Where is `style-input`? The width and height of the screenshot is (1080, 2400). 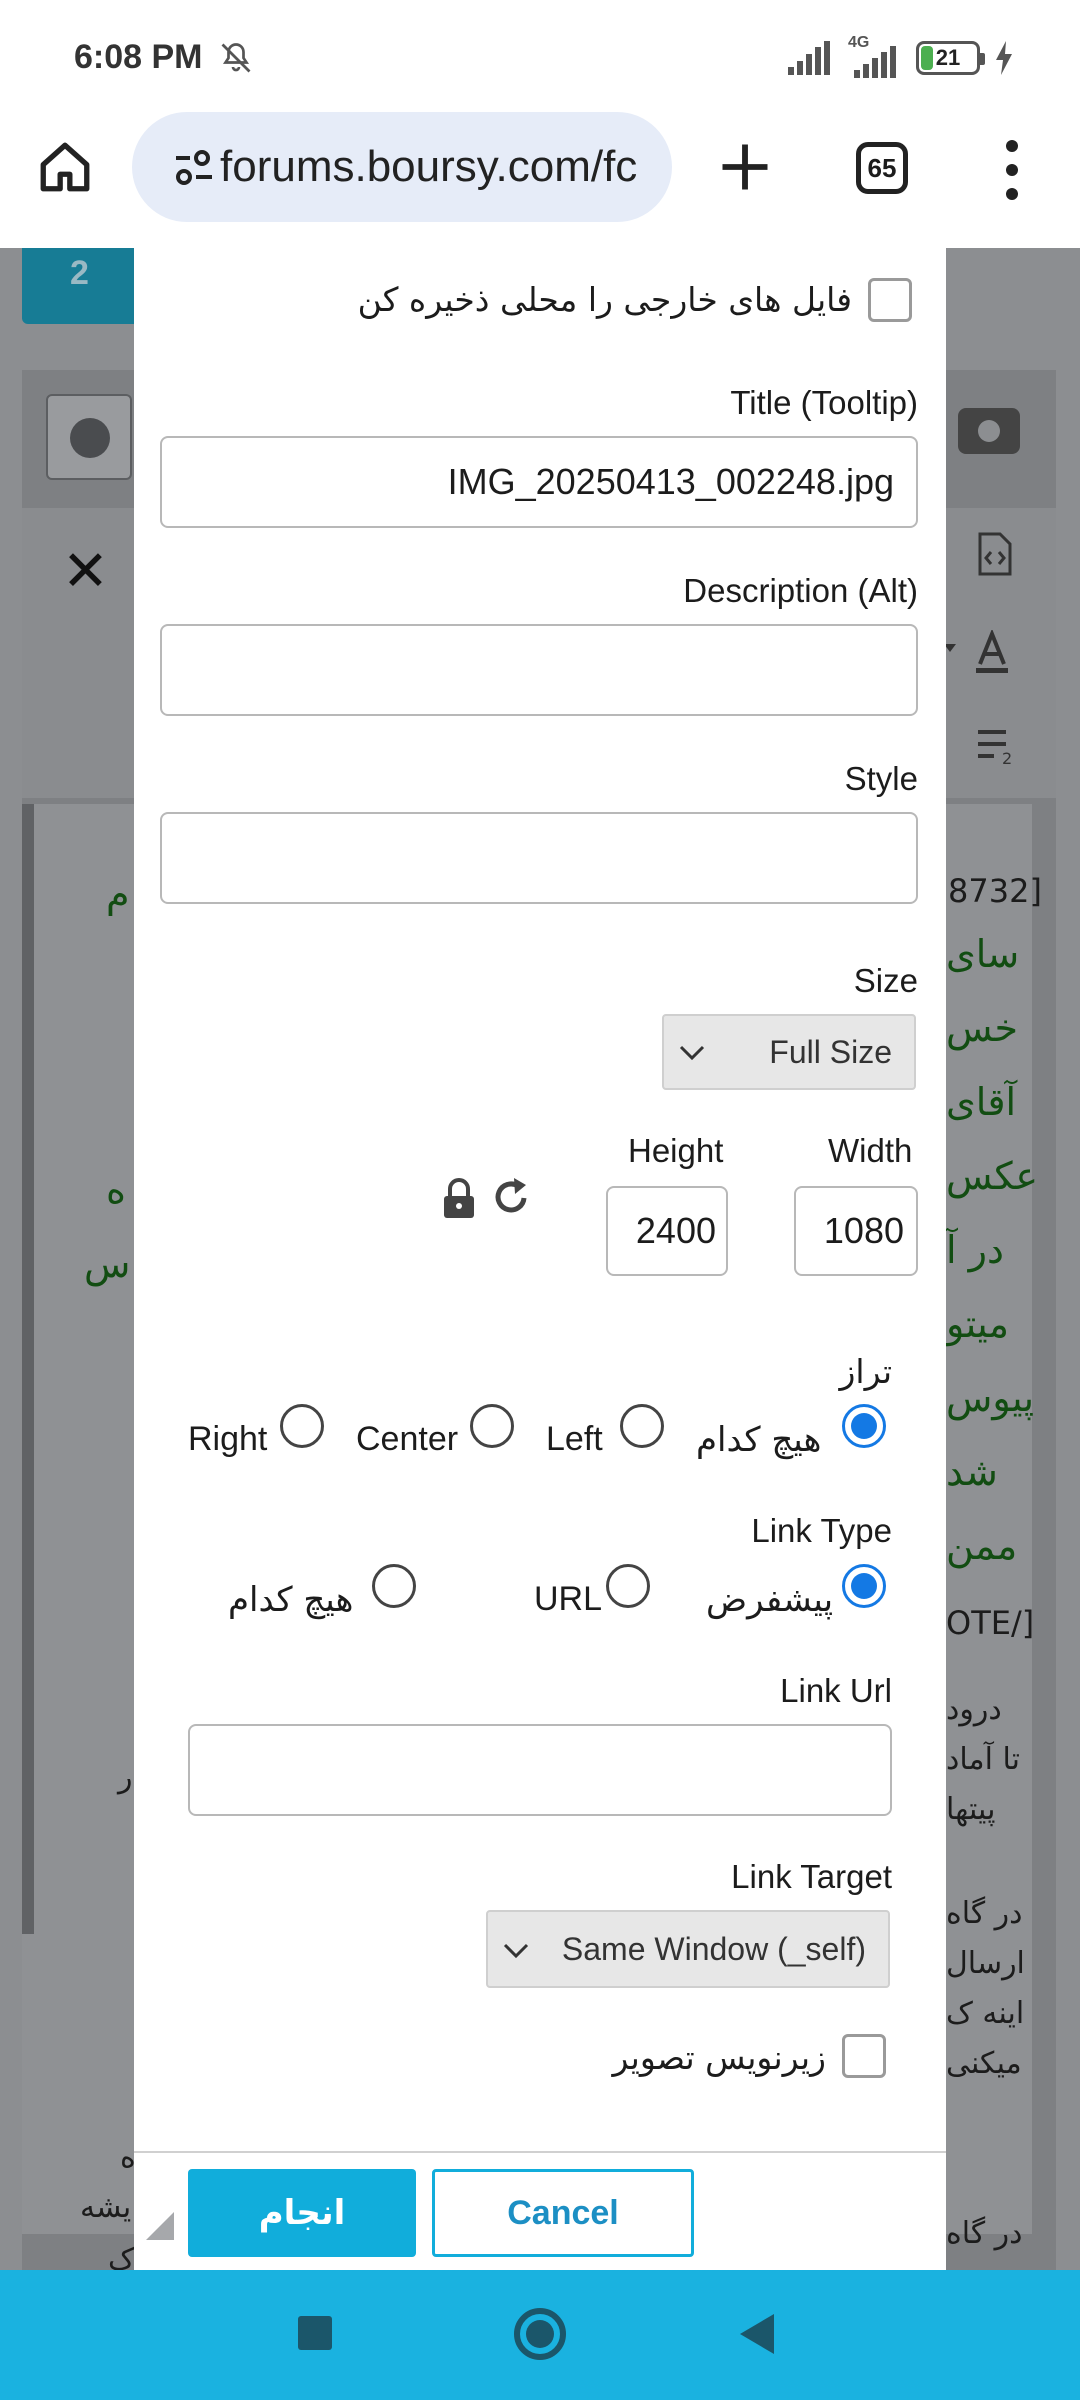
style-input is located at coordinates (539, 858).